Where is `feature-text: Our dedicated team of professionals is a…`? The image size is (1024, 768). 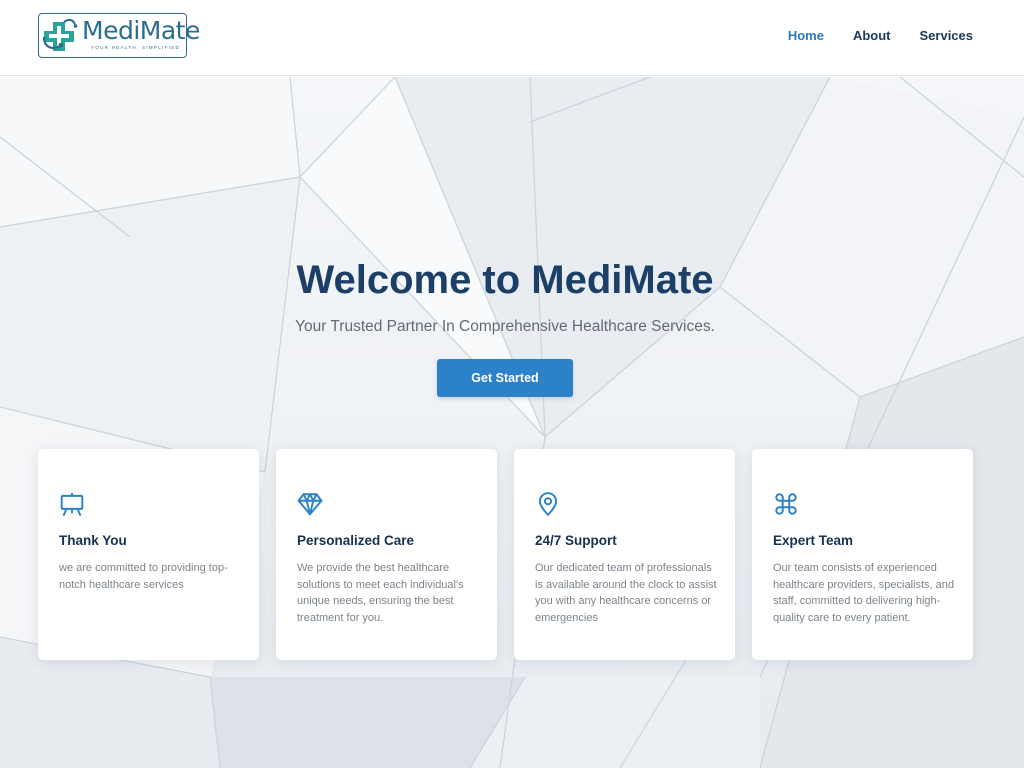 feature-text: Our dedicated team of professionals is a… is located at coordinates (626, 593).